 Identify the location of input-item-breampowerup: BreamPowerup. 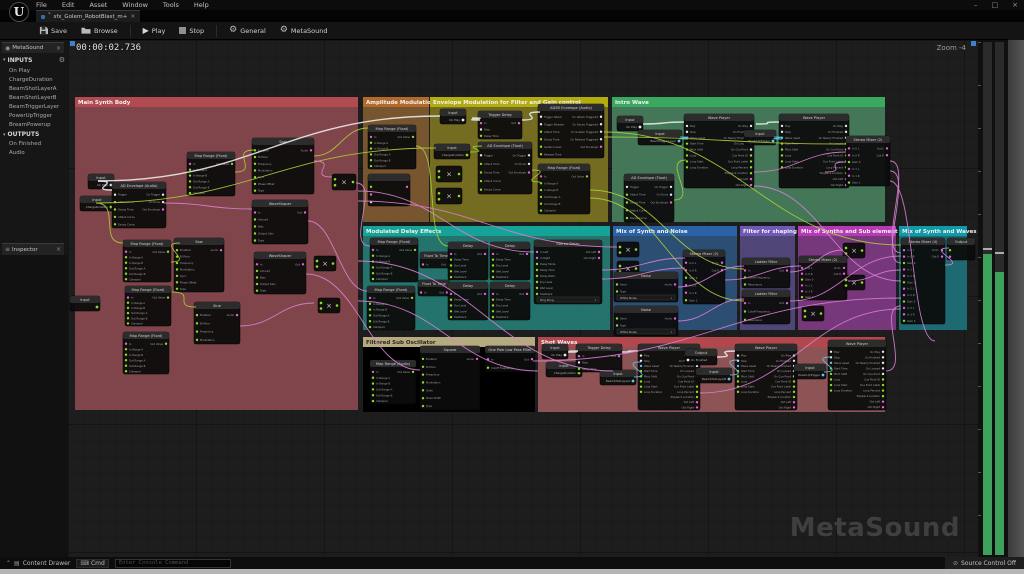
(34, 124).